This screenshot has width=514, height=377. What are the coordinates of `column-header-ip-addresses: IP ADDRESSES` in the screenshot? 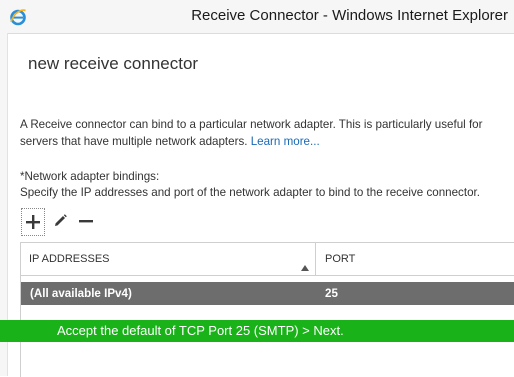 It's located at (69, 259).